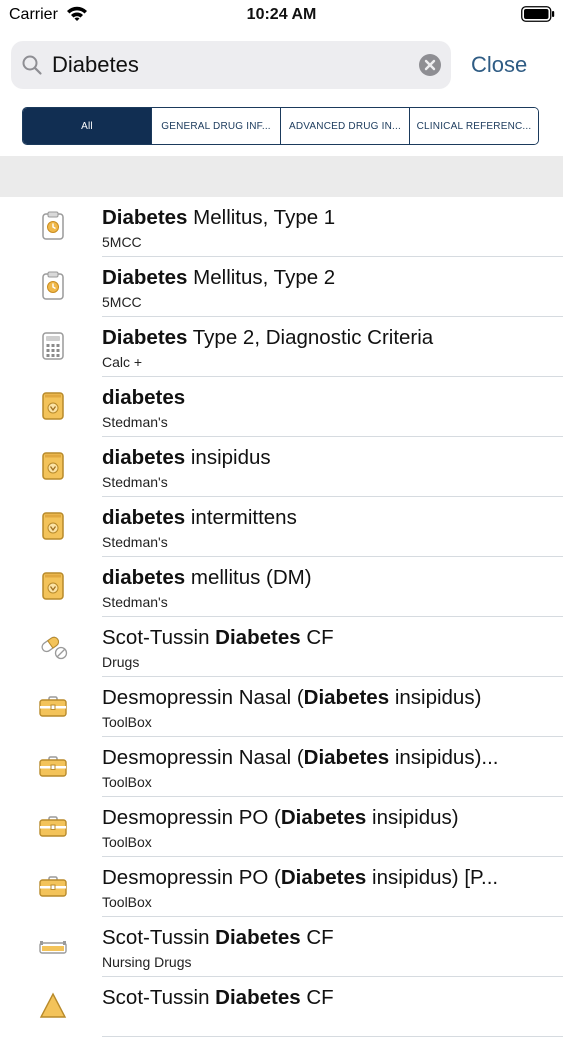 Image resolution: width=563 pixels, height=1037 pixels. I want to click on section-header, so click(281, 176).